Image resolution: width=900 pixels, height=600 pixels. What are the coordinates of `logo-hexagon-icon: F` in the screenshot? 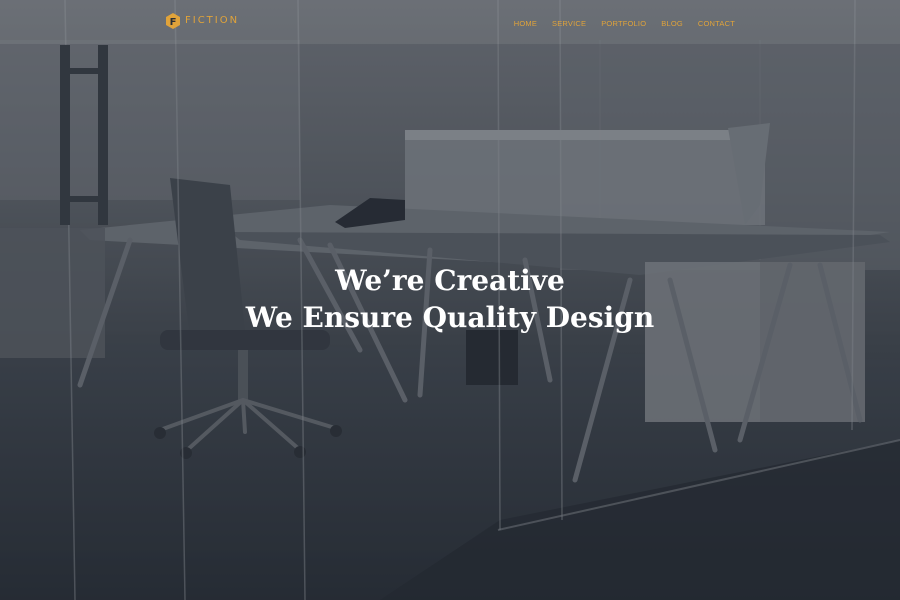 It's located at (173, 21).